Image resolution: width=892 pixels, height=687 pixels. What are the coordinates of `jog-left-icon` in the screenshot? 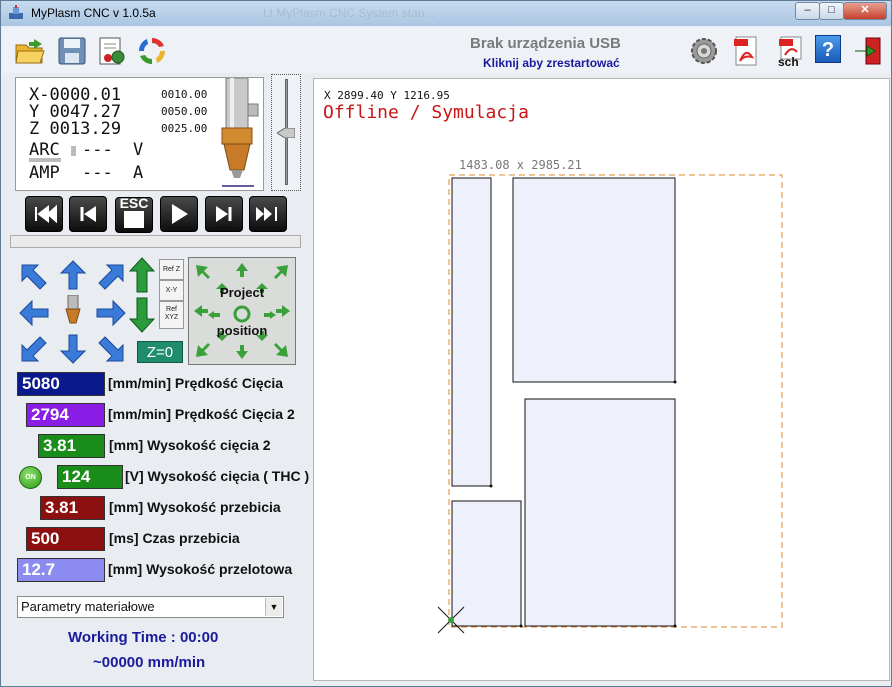 It's located at (34, 313).